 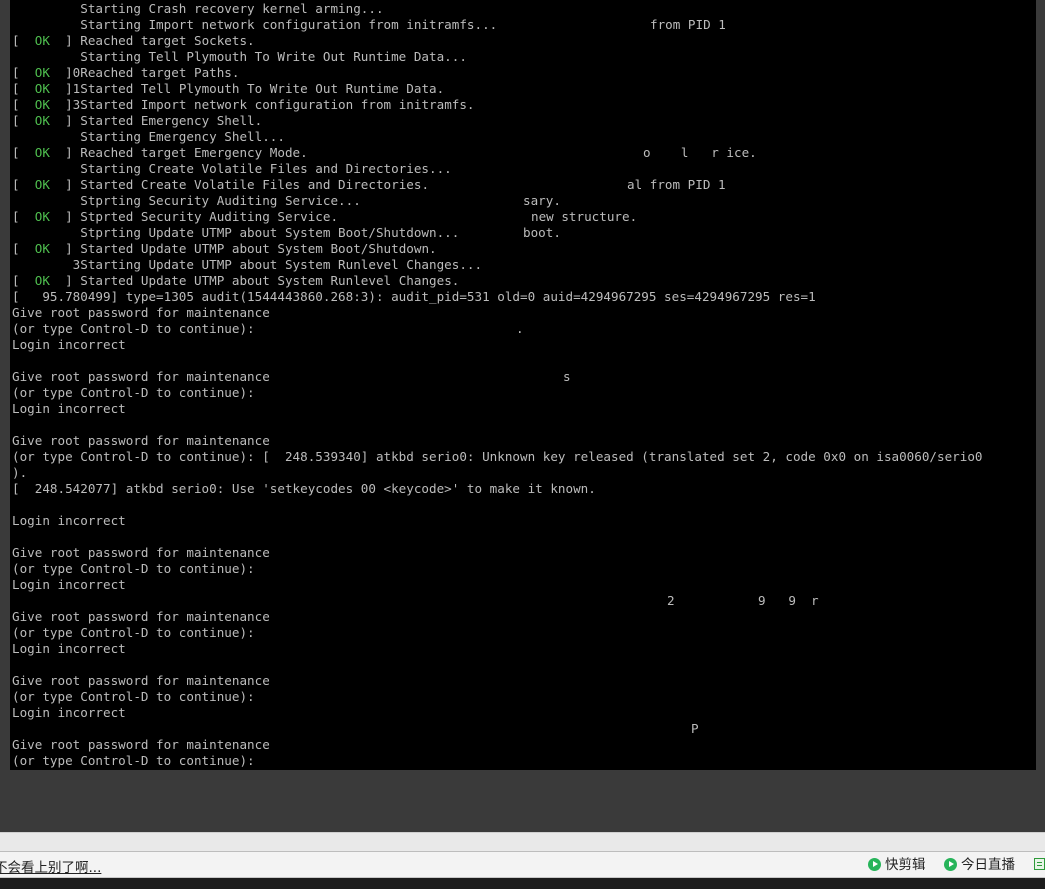 What do you see at coordinates (194, 216) in the screenshot?
I see `console-text: ] Stprted Security Auditing Service.` at bounding box center [194, 216].